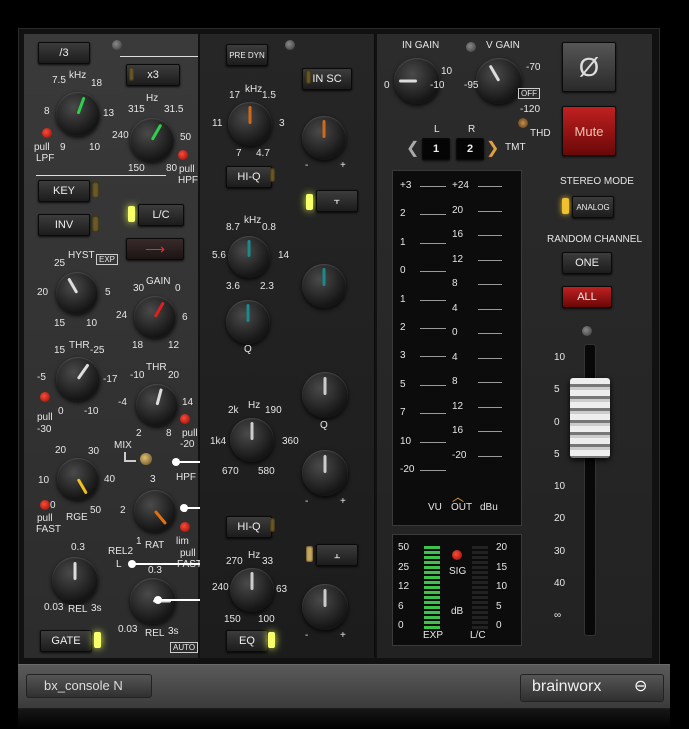 The image size is (689, 729). What do you see at coordinates (78, 379) in the screenshot?
I see `threshold-knob` at bounding box center [78, 379].